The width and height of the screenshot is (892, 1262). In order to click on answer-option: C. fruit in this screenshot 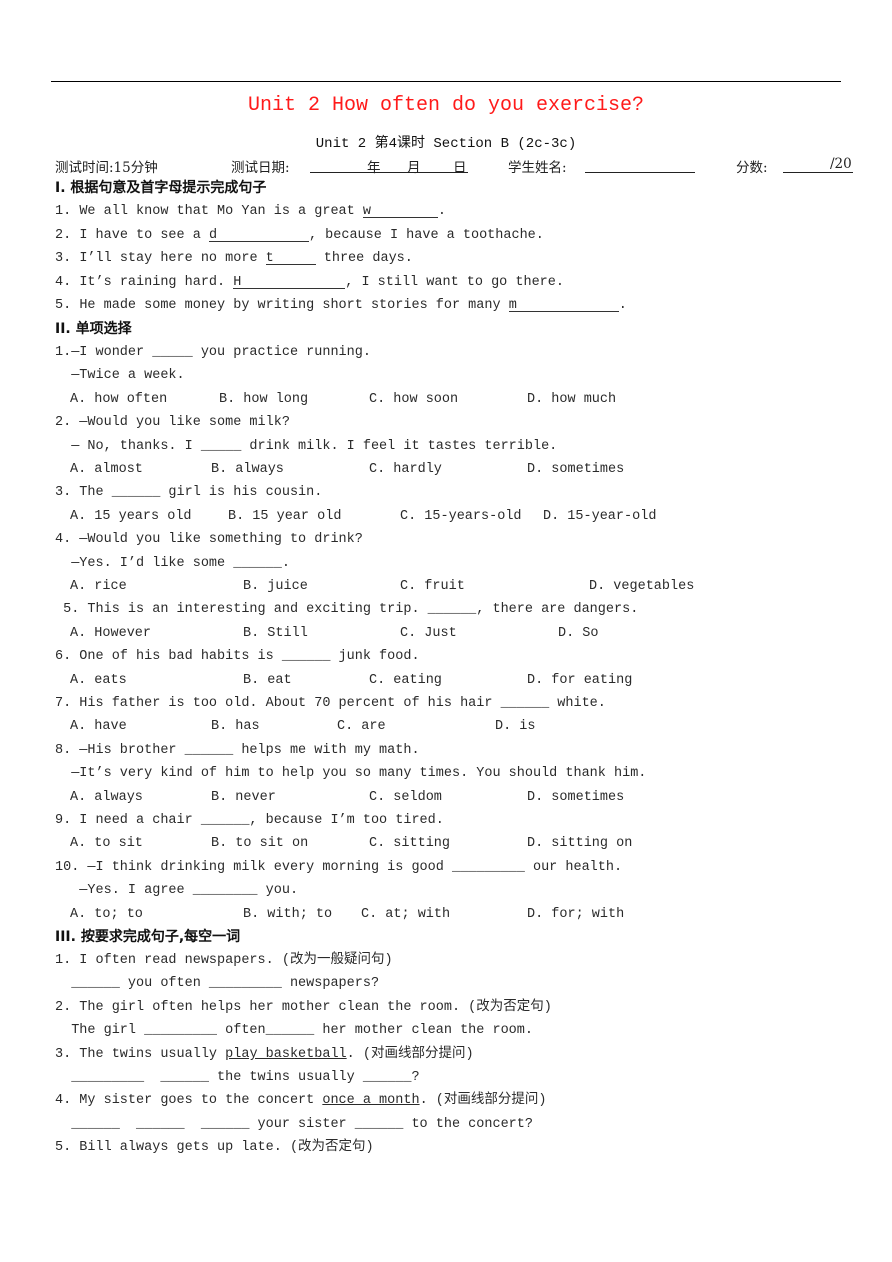, I will do `click(432, 587)`.